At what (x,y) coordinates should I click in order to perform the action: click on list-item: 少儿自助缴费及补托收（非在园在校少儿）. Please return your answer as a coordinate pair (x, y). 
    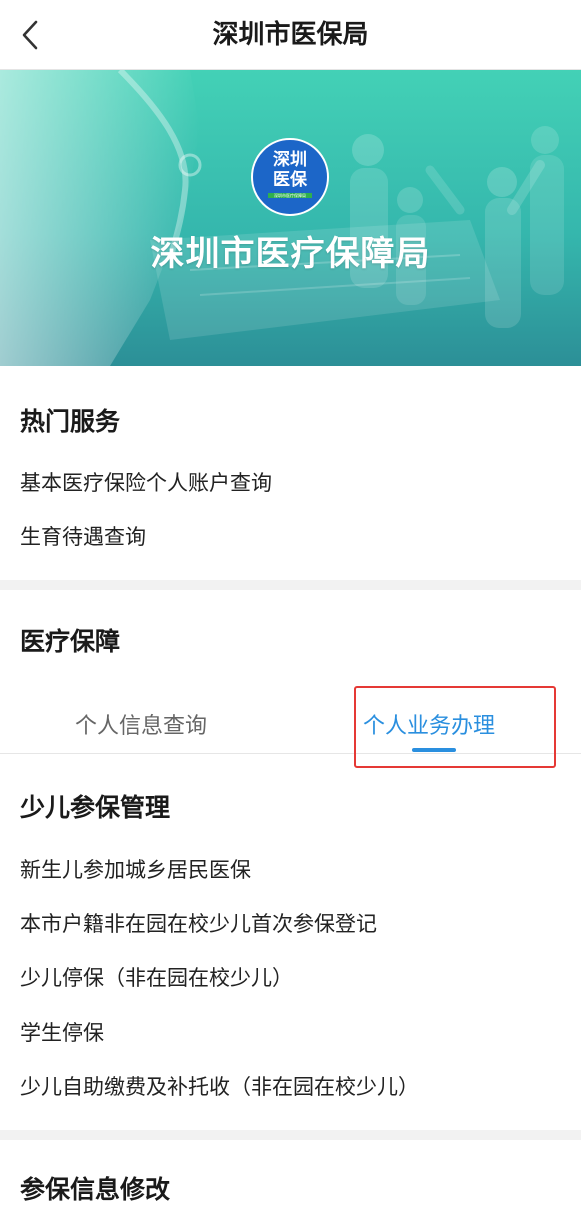
    Looking at the image, I should click on (219, 1086).